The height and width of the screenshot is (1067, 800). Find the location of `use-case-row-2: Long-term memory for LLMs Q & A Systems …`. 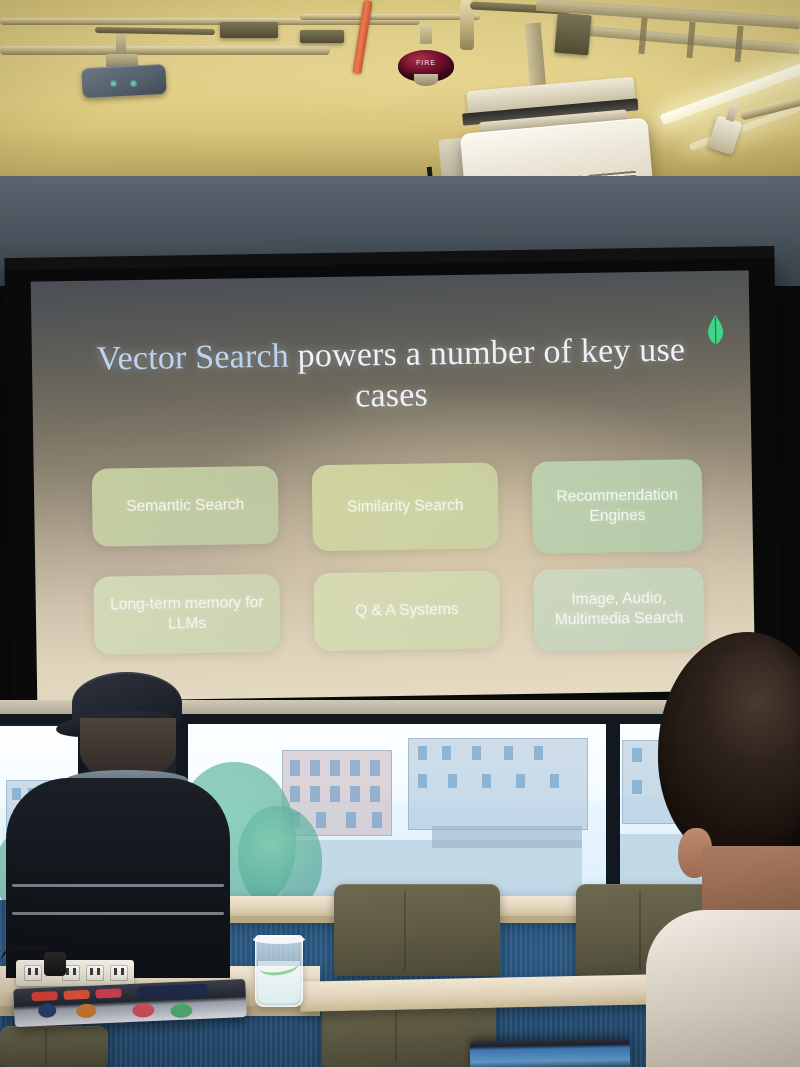

use-case-row-2: Long-term memory for LLMs Q & A Systems … is located at coordinates (399, 613).